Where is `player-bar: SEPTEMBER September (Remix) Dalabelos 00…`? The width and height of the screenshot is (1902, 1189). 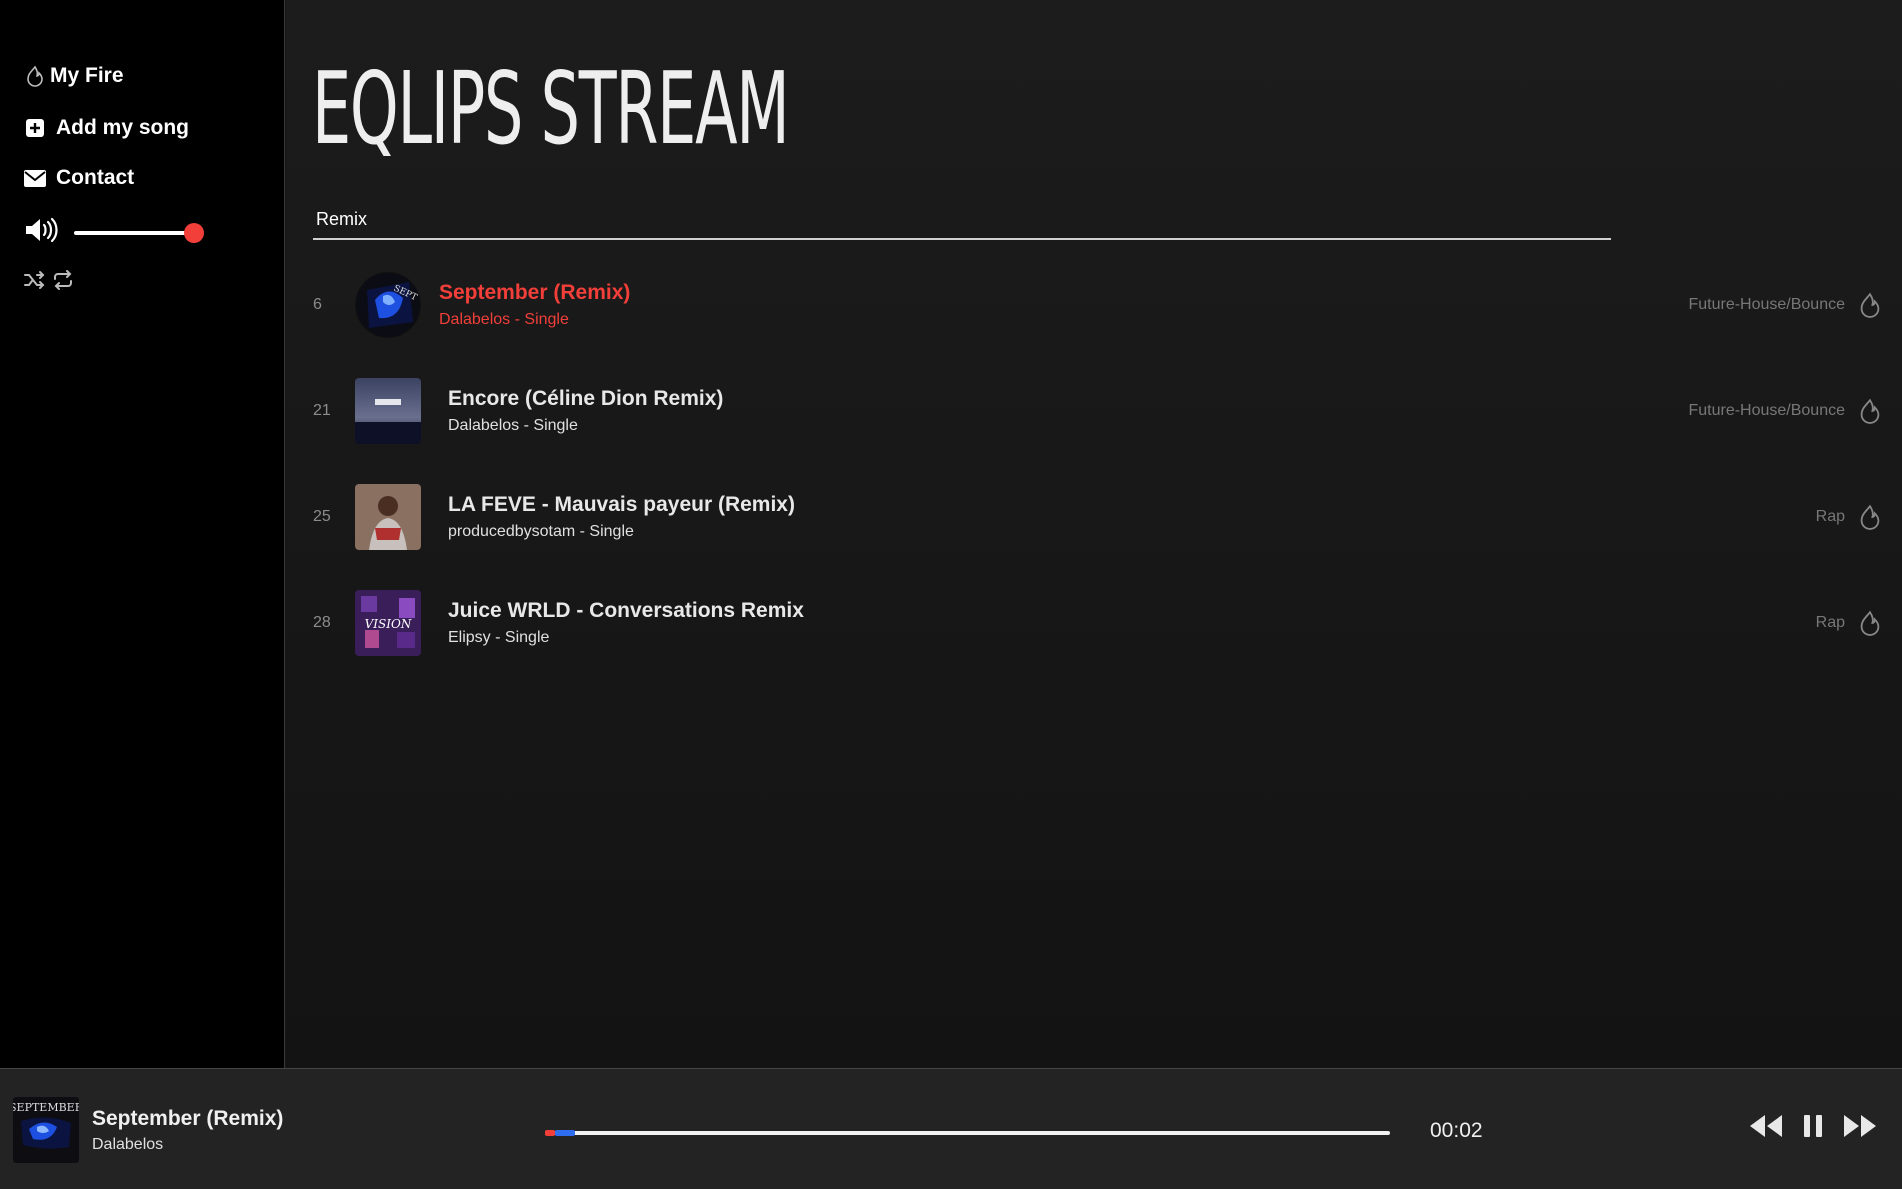 player-bar: SEPTEMBER September (Remix) Dalabelos 00… is located at coordinates (951, 1128).